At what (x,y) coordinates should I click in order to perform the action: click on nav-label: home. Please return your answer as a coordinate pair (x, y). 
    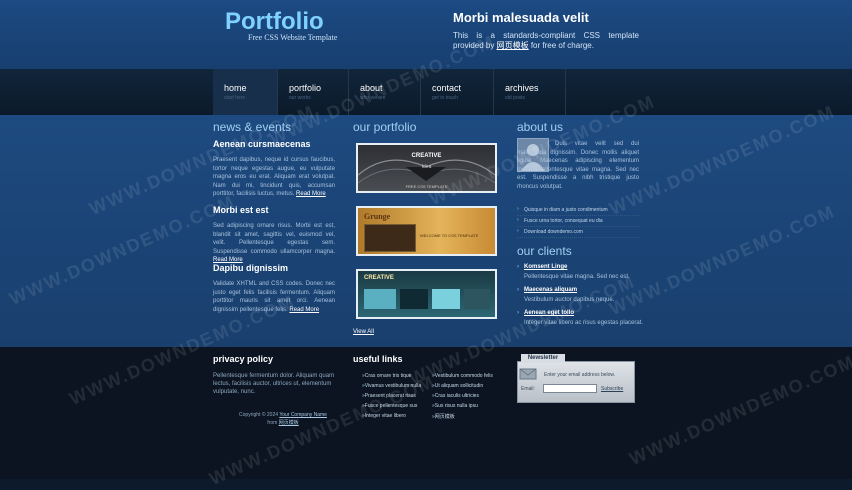
    Looking at the image, I should click on (235, 88).